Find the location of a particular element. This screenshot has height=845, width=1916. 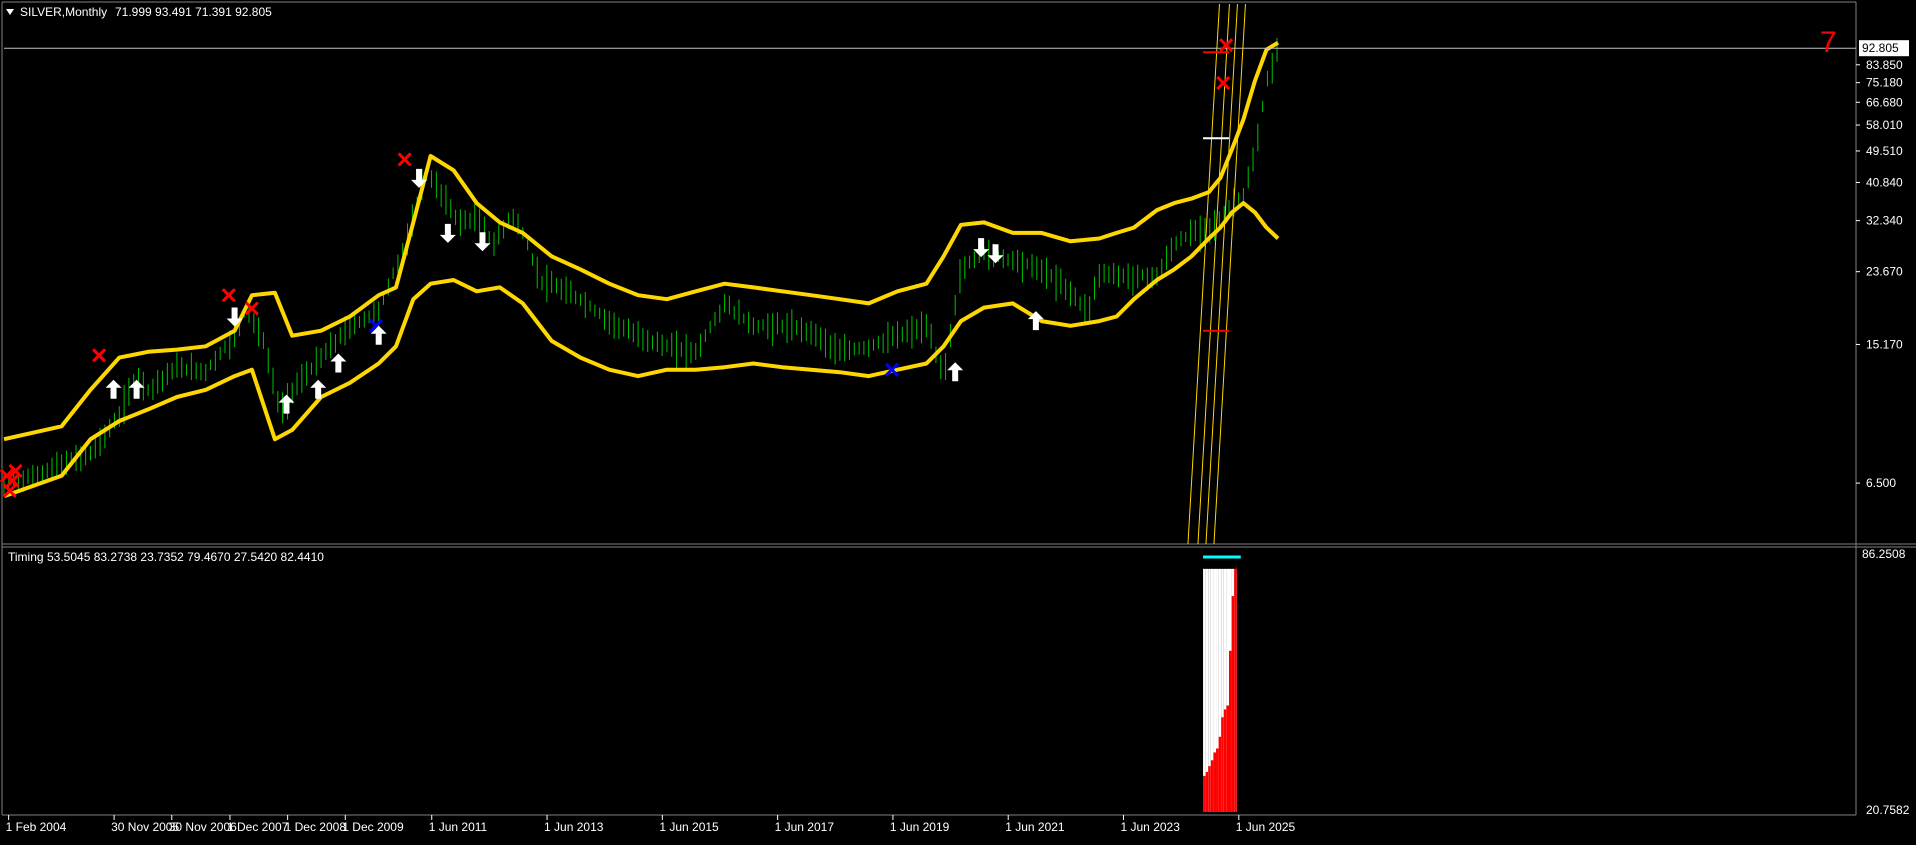

timing-cap-block is located at coordinates (1220, 563).